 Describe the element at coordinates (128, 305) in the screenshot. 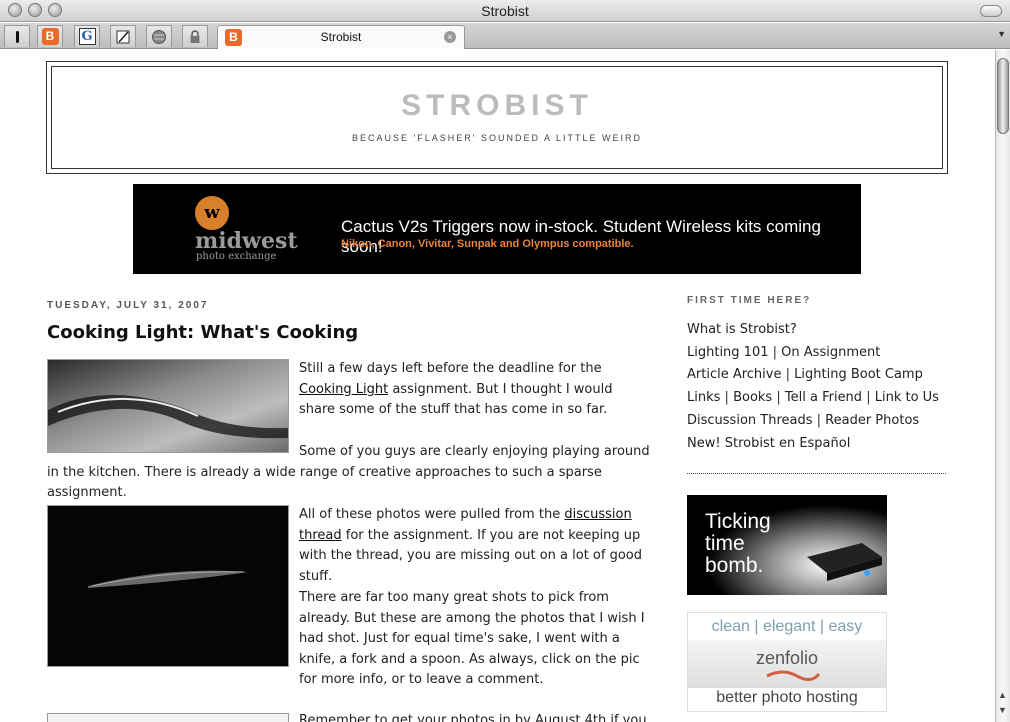

I see `post-date: TUESDAY, JULY 31, 2007` at that location.